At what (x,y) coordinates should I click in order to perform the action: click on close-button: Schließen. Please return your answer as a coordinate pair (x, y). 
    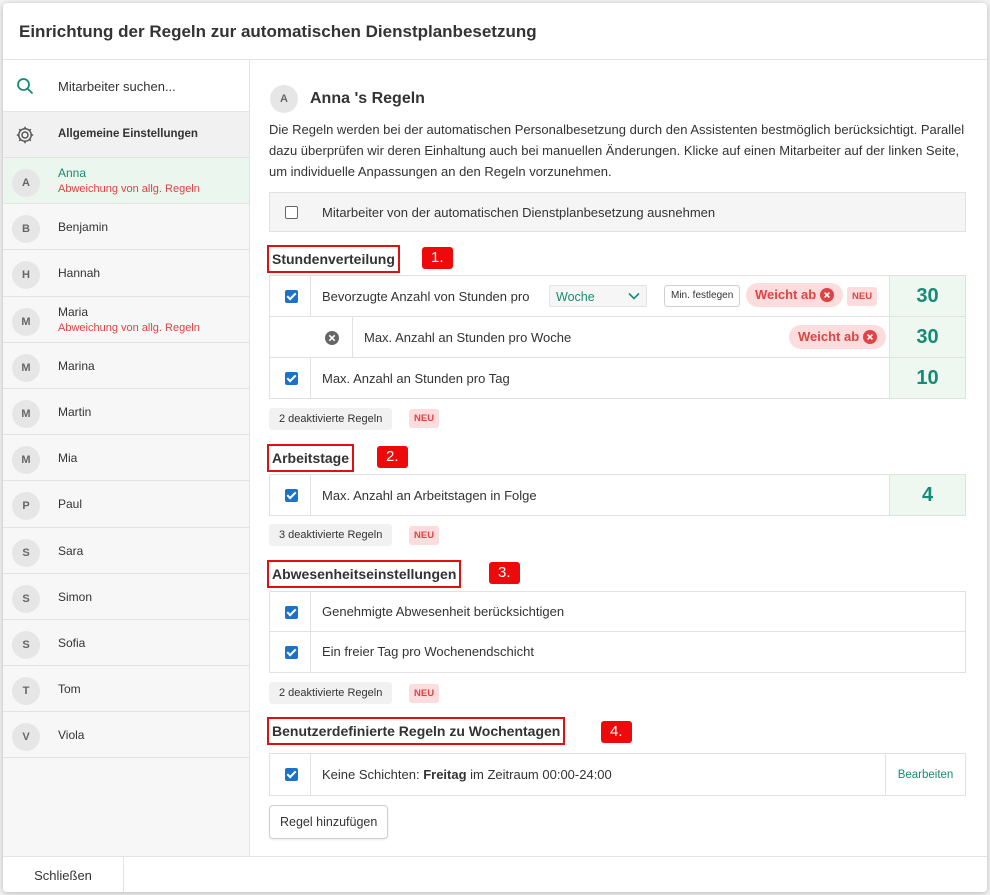
    Looking at the image, I should click on (63, 874).